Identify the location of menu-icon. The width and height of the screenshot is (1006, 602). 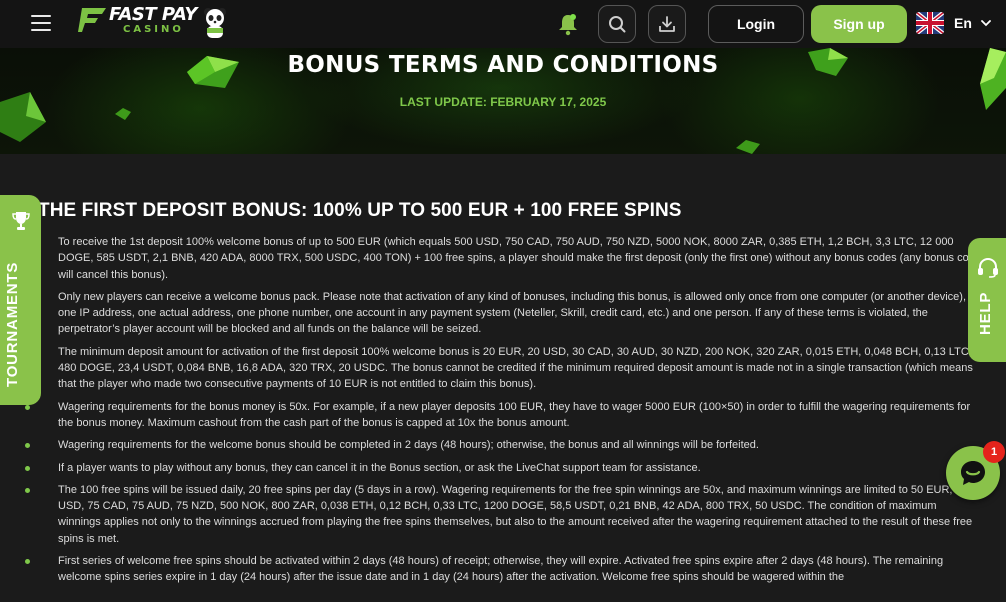
(41, 23).